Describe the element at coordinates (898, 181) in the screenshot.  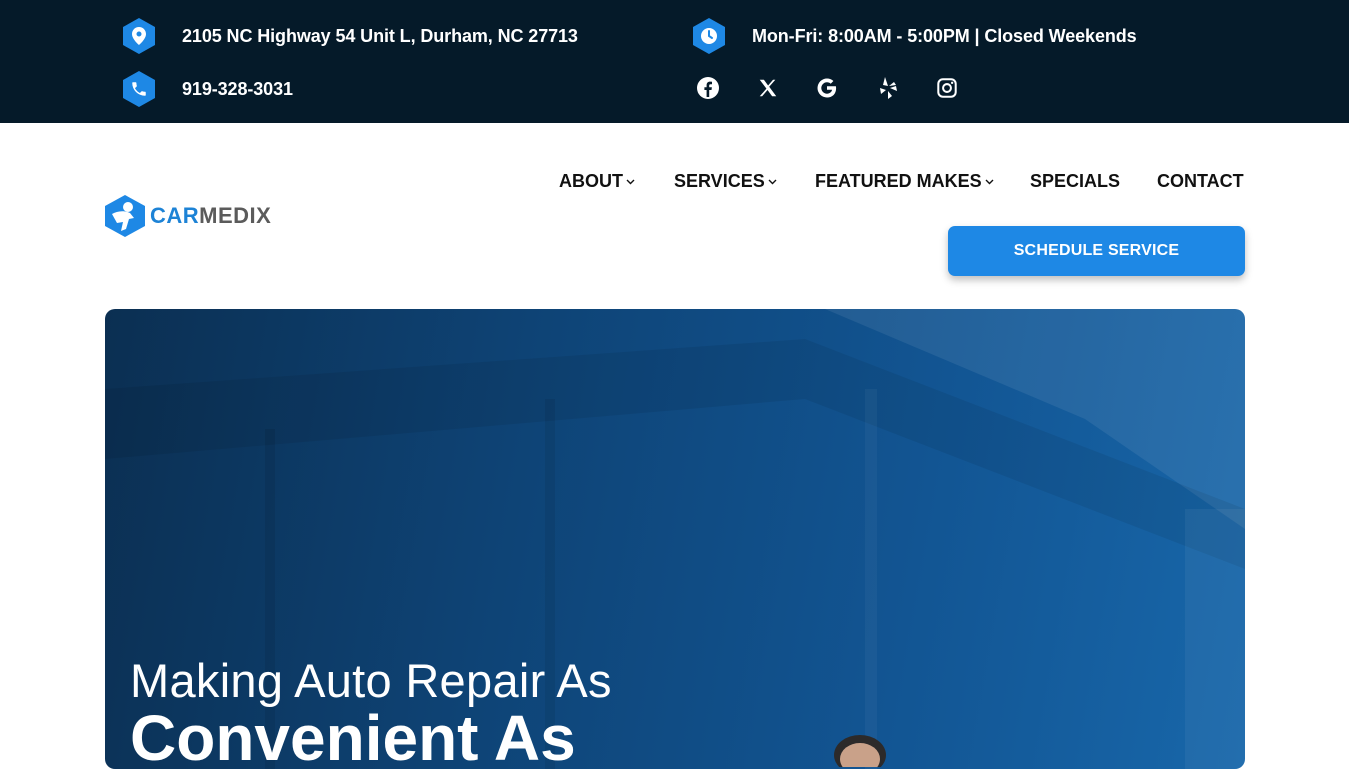
I see `nav-label: FEATURED MAKES` at that location.